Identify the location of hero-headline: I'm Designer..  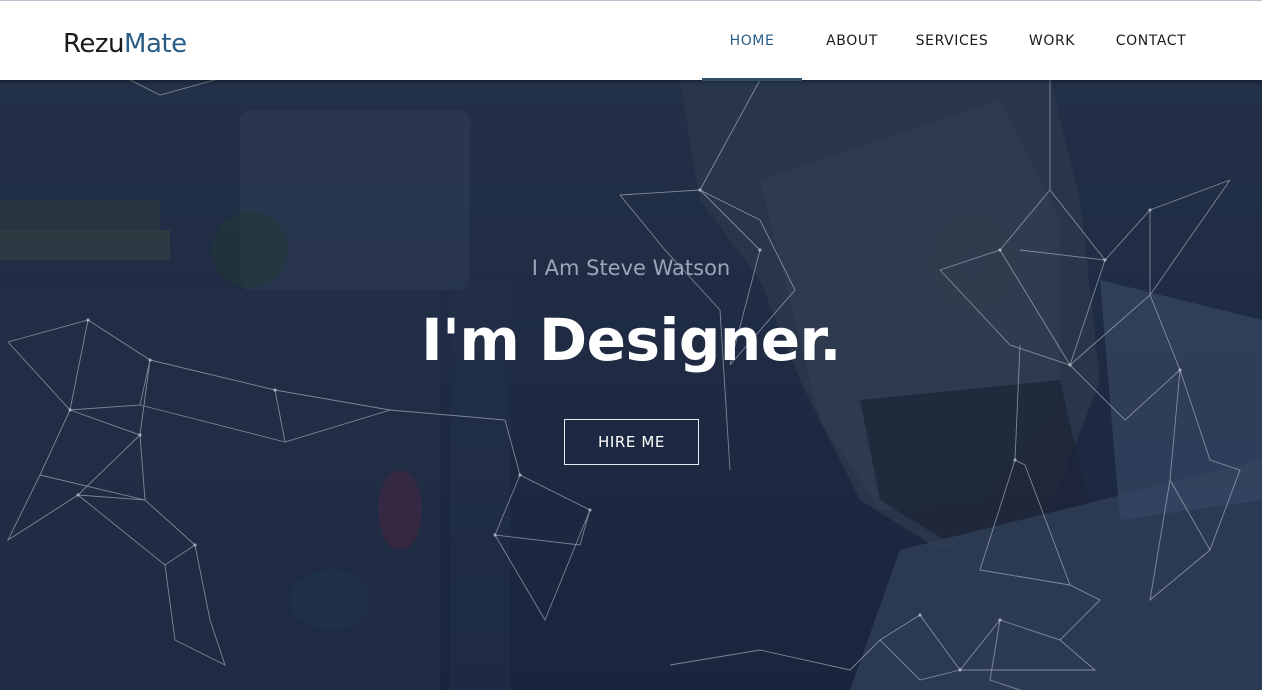
(631, 340).